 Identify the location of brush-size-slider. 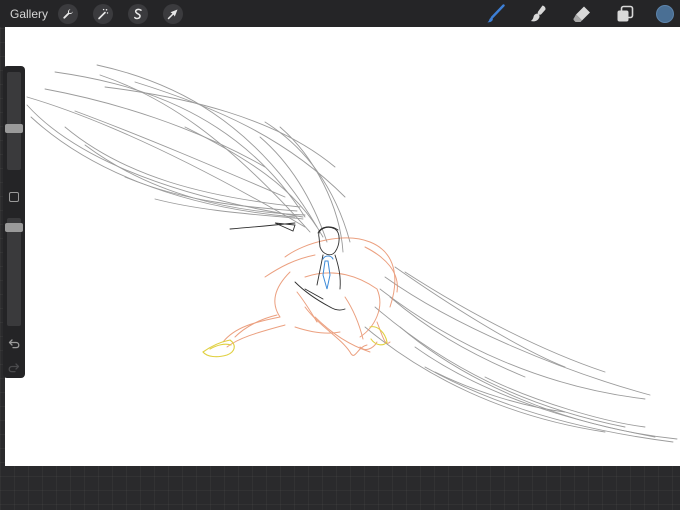
(14, 121).